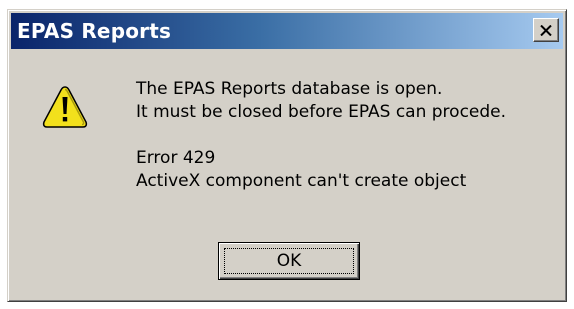  I want to click on message-spacer, so click(321, 135).